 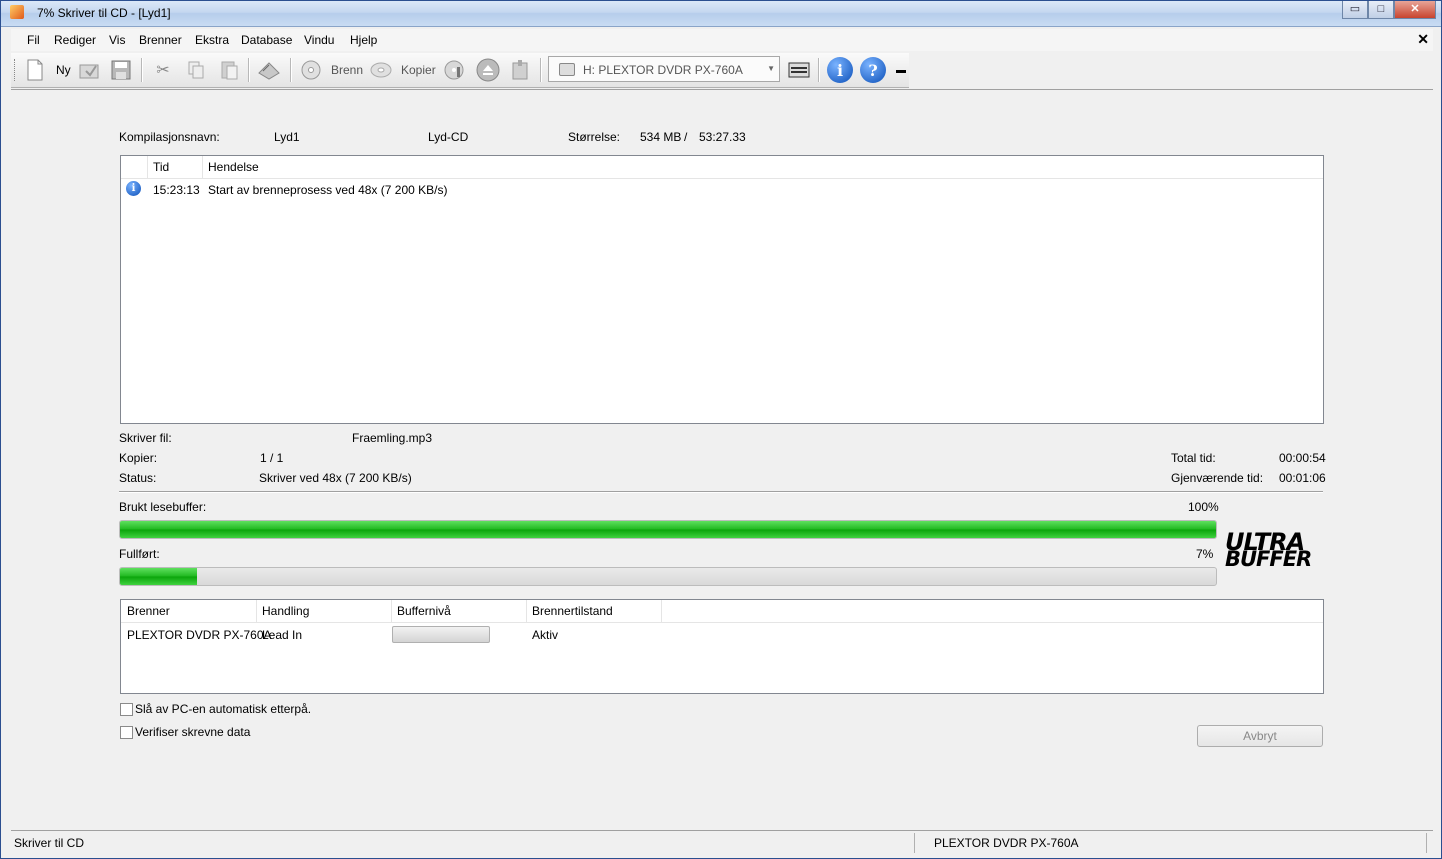 What do you see at coordinates (285, 611) in the screenshot?
I see `burner-column-action: Handling` at bounding box center [285, 611].